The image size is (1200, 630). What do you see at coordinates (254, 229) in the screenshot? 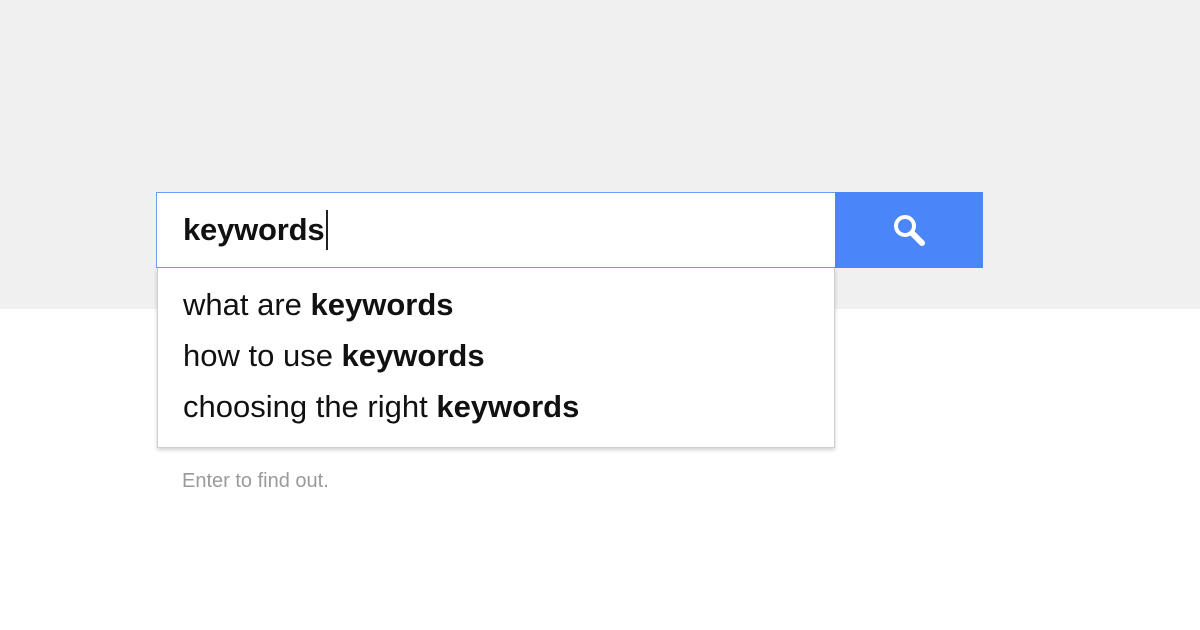
I see `search-query-text: keywords` at bounding box center [254, 229].